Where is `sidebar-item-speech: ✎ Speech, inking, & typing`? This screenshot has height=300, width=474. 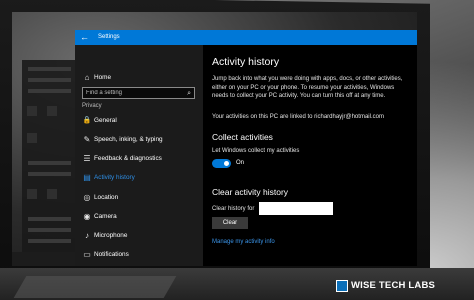
sidebar-item-speech: ✎ Speech, inking, & typing is located at coordinates (139, 140).